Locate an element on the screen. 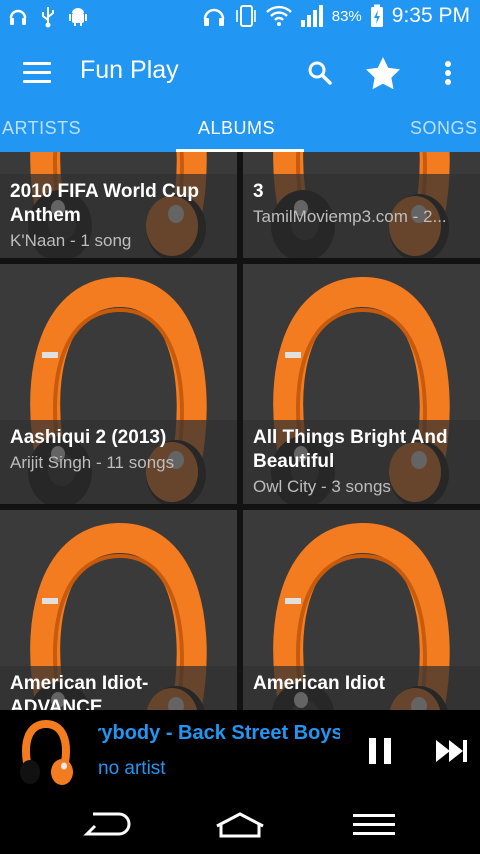  tab-artists: ARTISTS is located at coordinates (41, 128).